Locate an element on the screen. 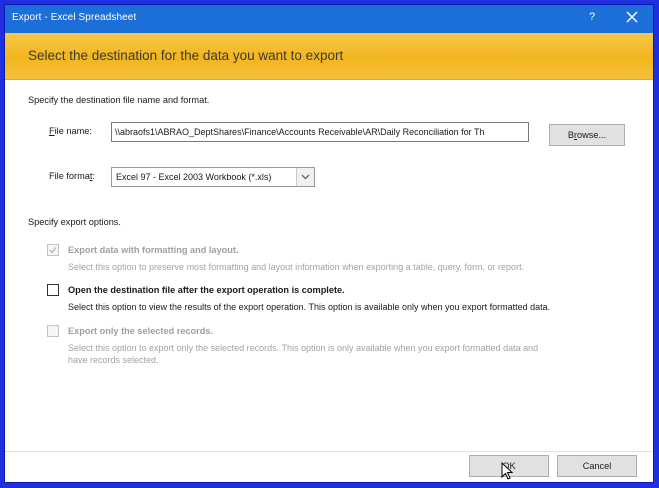  file-format-label-colon: : is located at coordinates (93, 176).